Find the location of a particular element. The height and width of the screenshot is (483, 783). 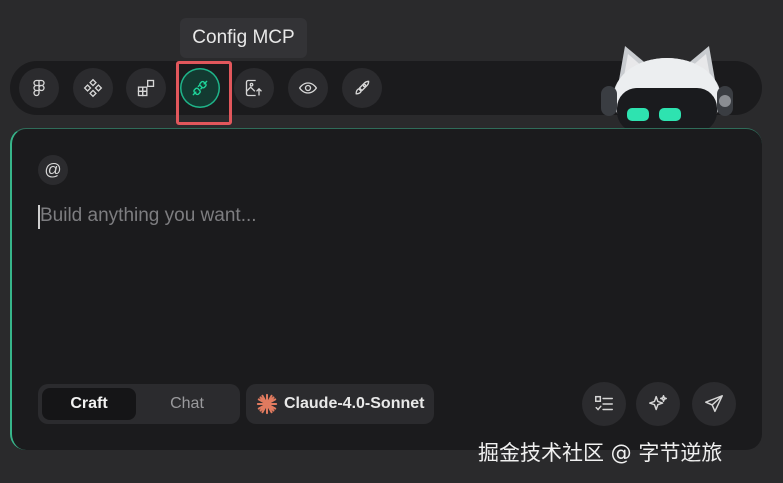

deploy-button is located at coordinates (362, 88).